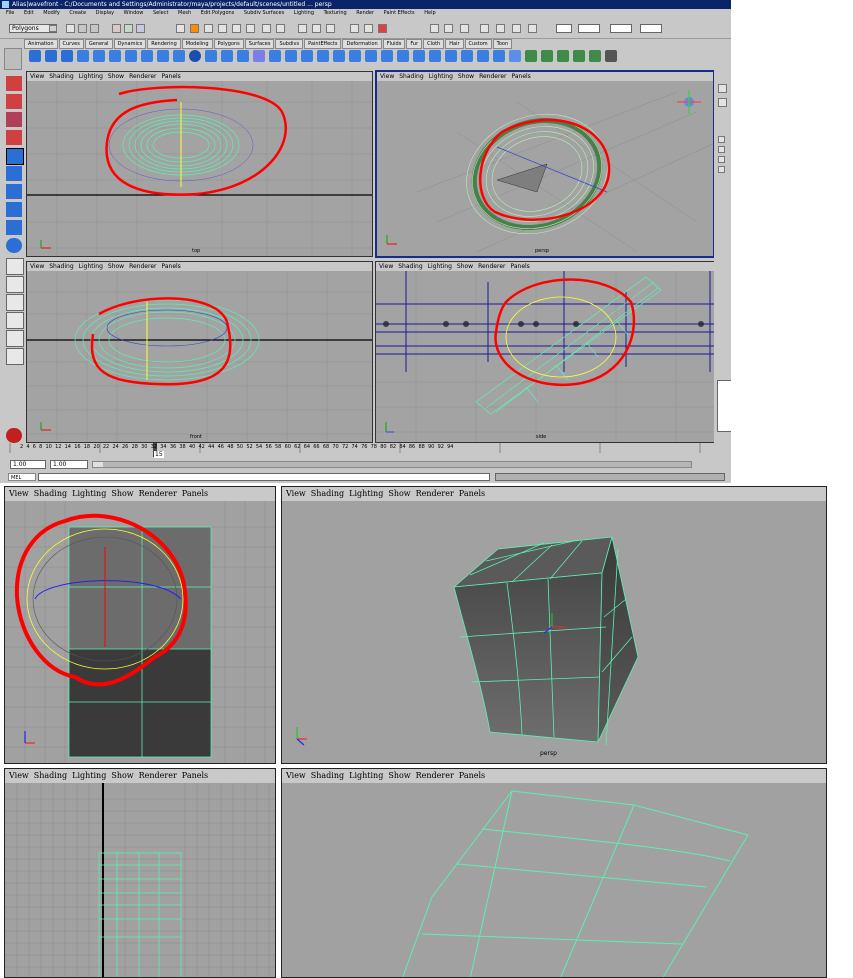 The image size is (853, 978). Describe the element at coordinates (467, 56) in the screenshot. I see `poke-face-icon` at that location.